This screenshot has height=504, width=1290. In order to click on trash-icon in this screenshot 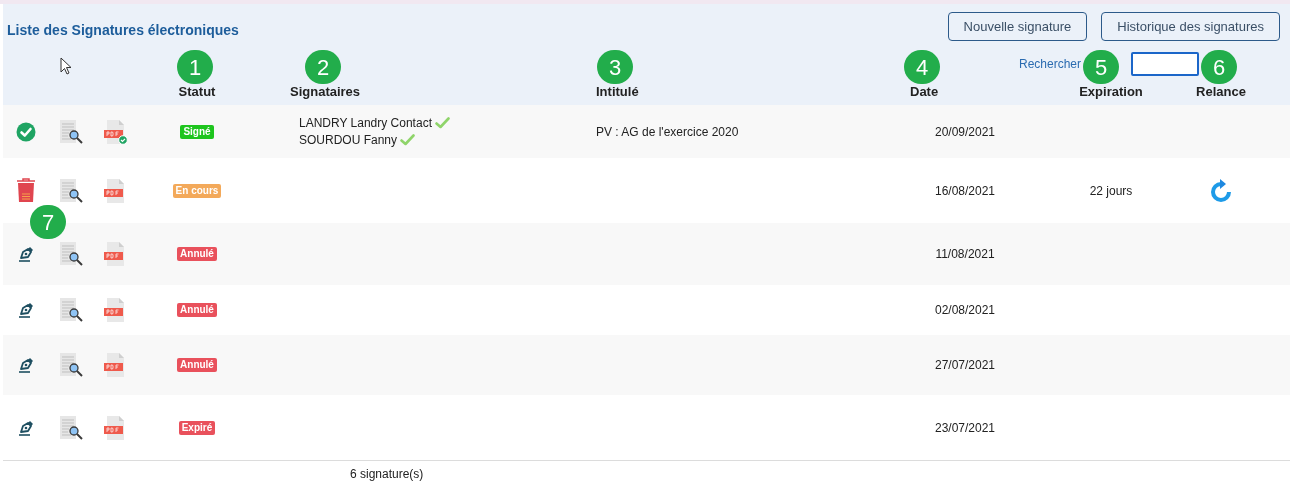, I will do `click(26, 190)`.